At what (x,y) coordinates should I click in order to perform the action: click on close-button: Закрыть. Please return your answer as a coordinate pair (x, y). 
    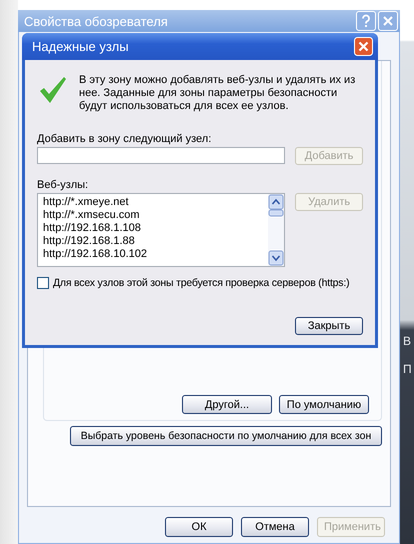
    Looking at the image, I should click on (329, 326).